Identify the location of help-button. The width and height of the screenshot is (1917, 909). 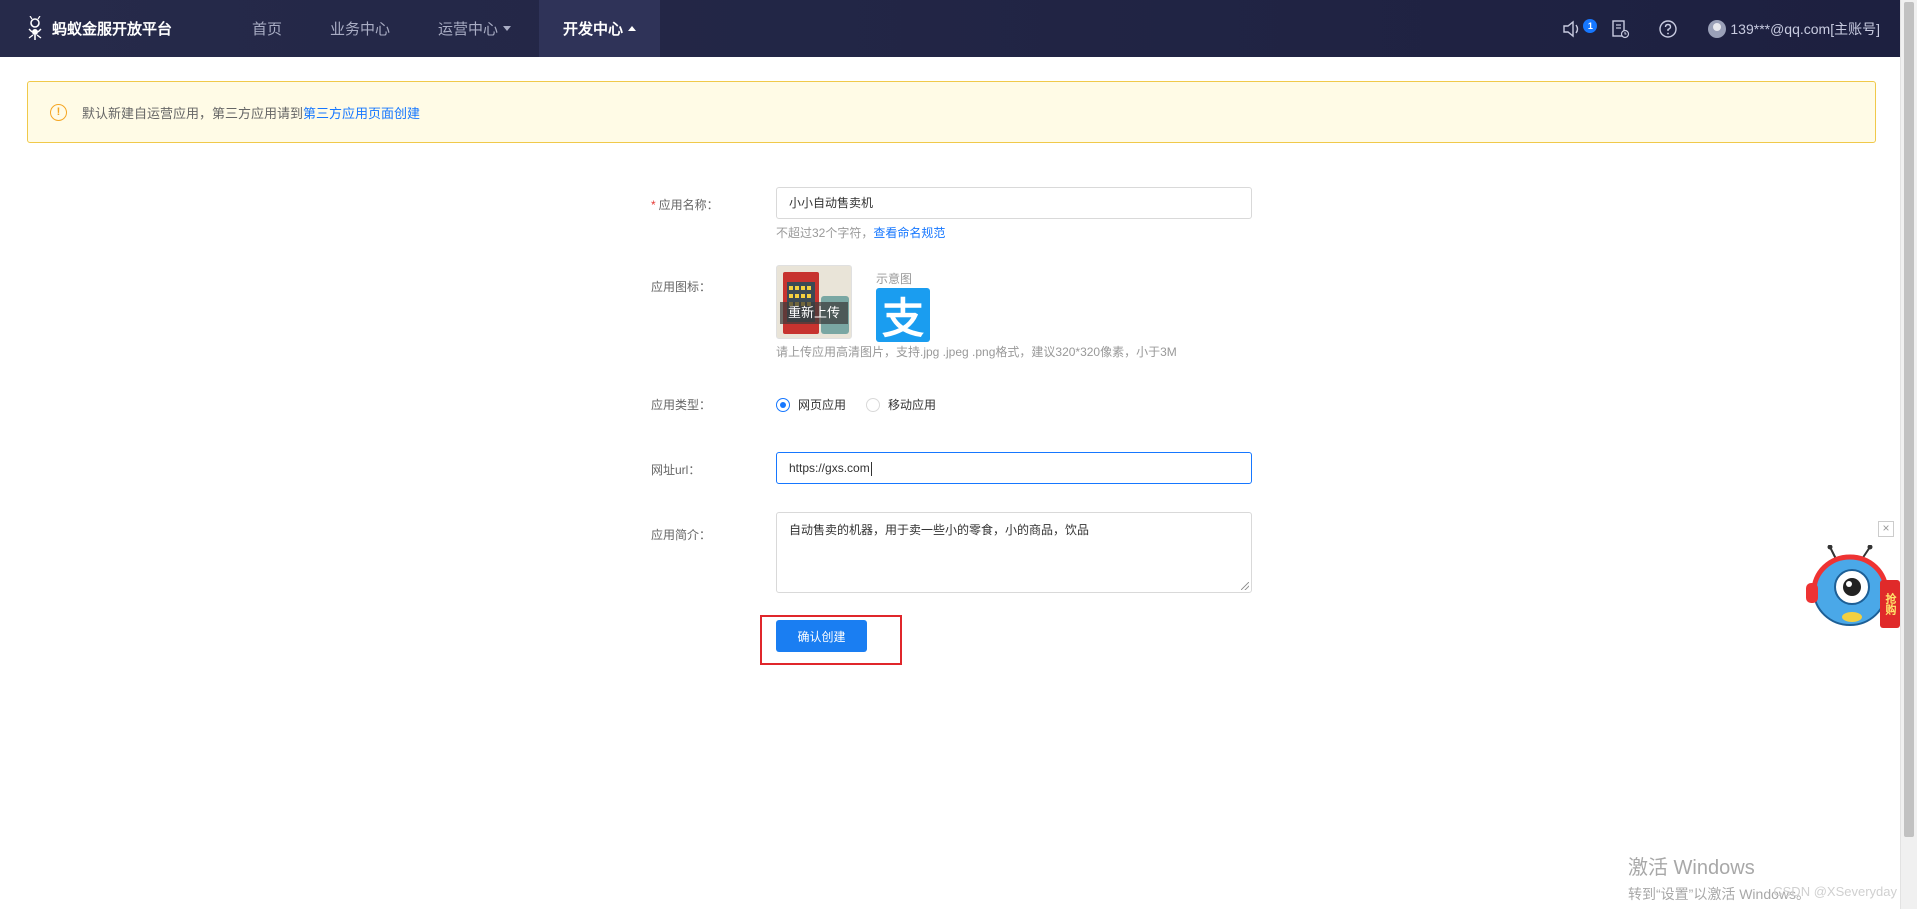
(1668, 29).